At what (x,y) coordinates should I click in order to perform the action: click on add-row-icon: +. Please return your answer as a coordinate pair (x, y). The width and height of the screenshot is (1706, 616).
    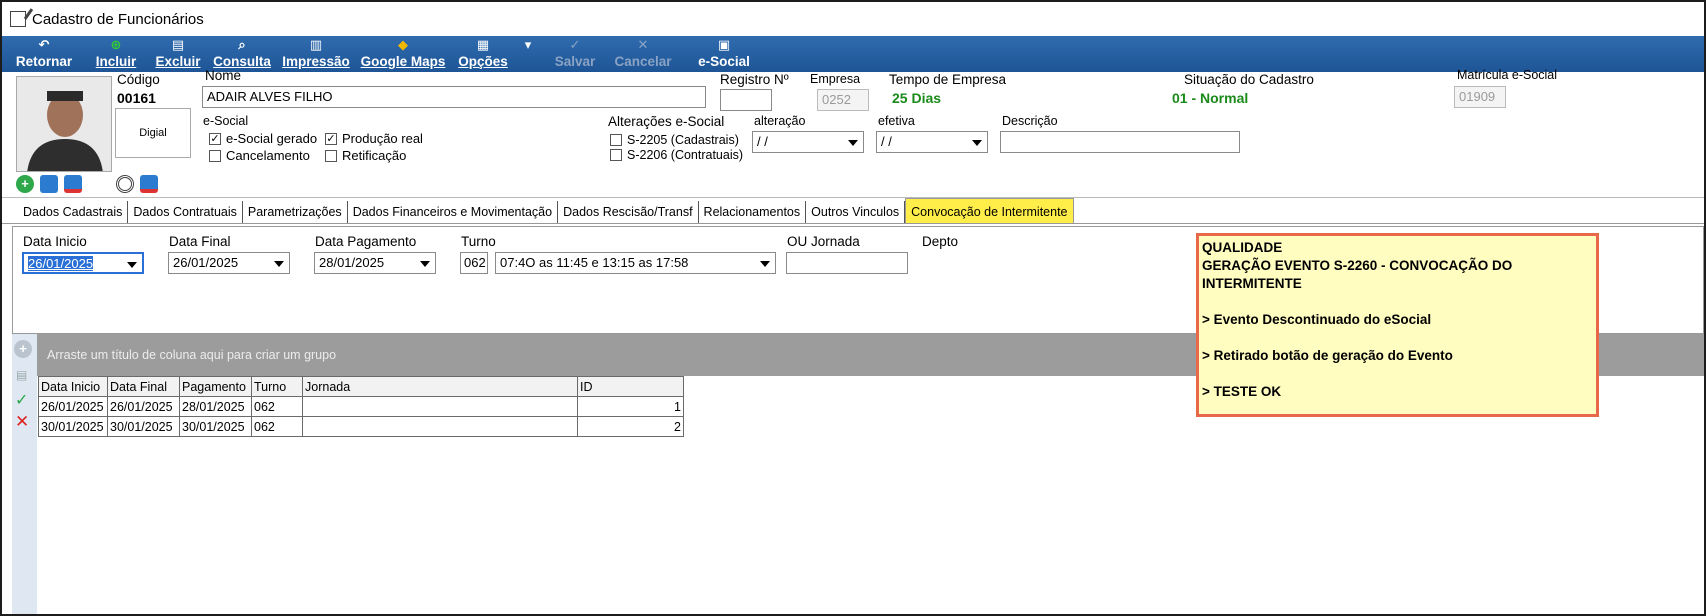
    Looking at the image, I should click on (23, 349).